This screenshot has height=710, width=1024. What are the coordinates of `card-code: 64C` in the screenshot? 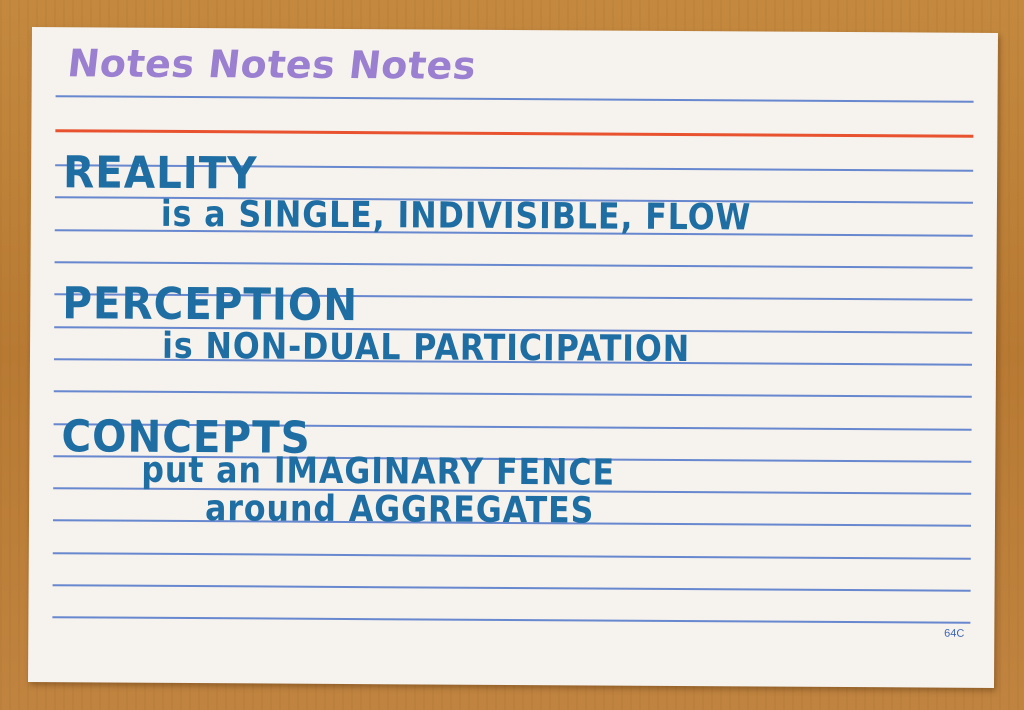 It's located at (954, 633).